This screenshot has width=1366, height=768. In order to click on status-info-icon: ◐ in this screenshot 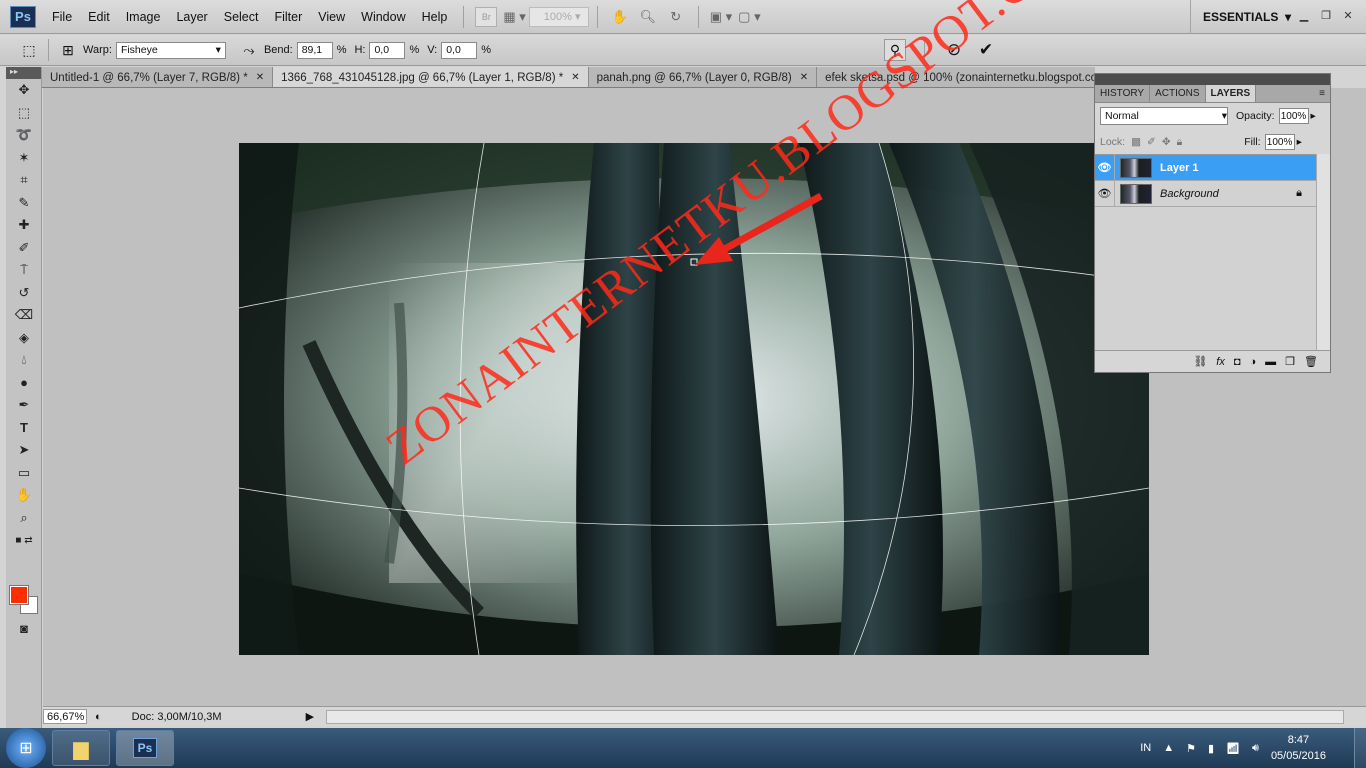, I will do `click(98, 717)`.